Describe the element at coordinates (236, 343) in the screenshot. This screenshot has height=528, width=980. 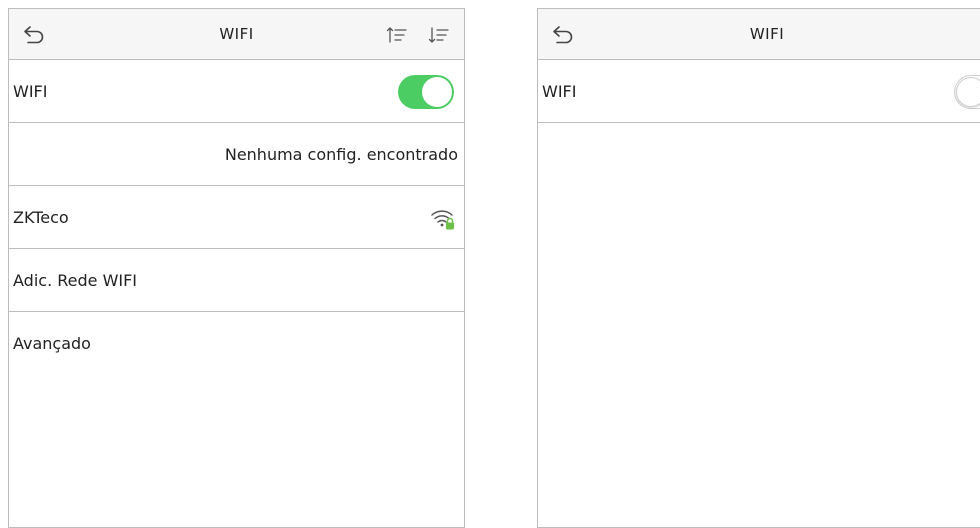
I see `advanced-row: Avançado` at that location.